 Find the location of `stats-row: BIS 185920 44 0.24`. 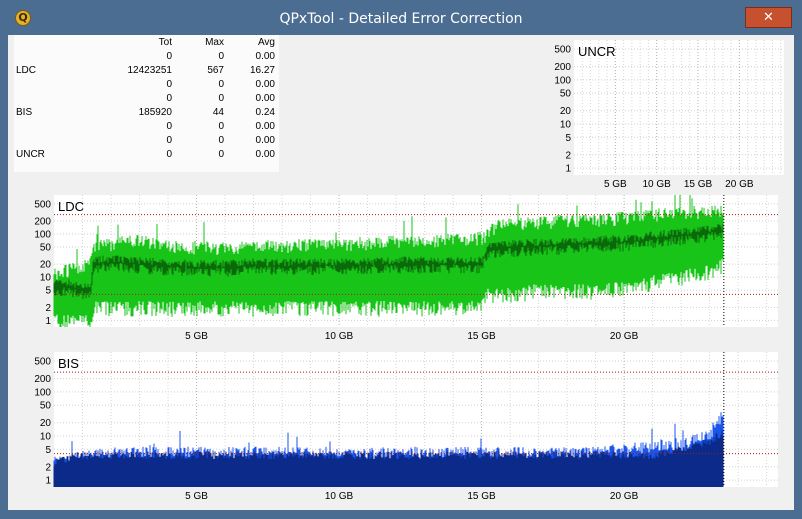

stats-row: BIS 185920 44 0.24 is located at coordinates (144, 112).